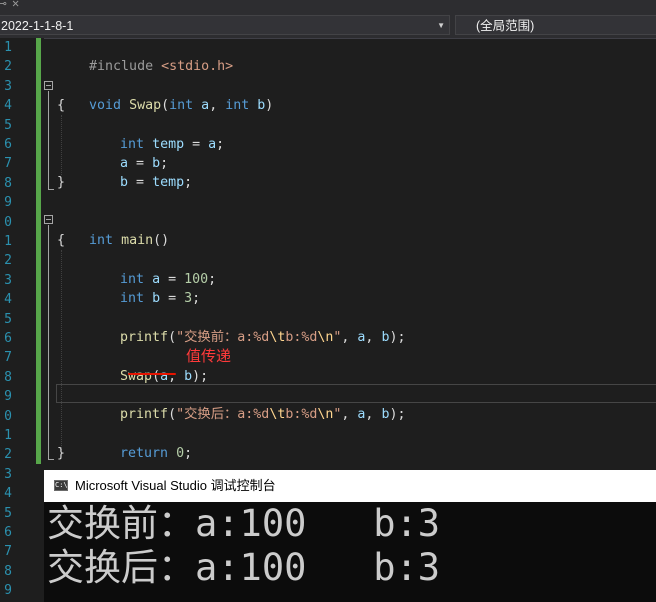  Describe the element at coordinates (137, 240) in the screenshot. I see `function-name: main` at that location.